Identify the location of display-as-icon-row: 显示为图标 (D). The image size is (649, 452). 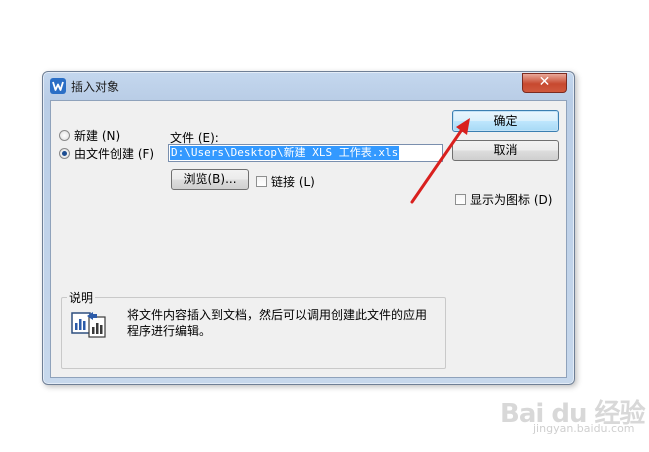
(503, 199).